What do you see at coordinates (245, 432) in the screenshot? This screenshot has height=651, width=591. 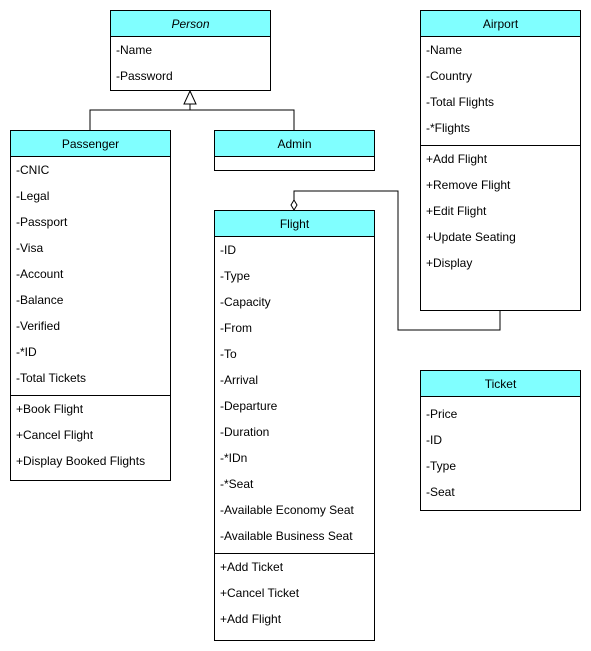 I see `attribute: -Duration` at bounding box center [245, 432].